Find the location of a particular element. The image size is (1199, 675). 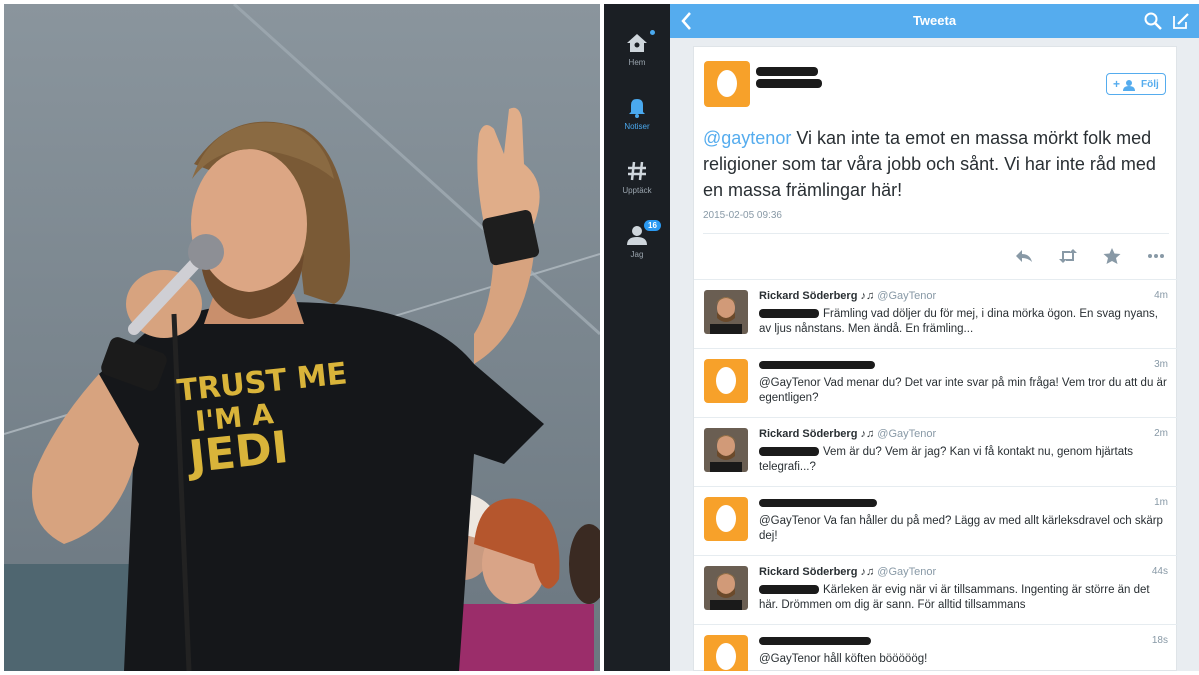

new-content-dot is located at coordinates (652, 32).